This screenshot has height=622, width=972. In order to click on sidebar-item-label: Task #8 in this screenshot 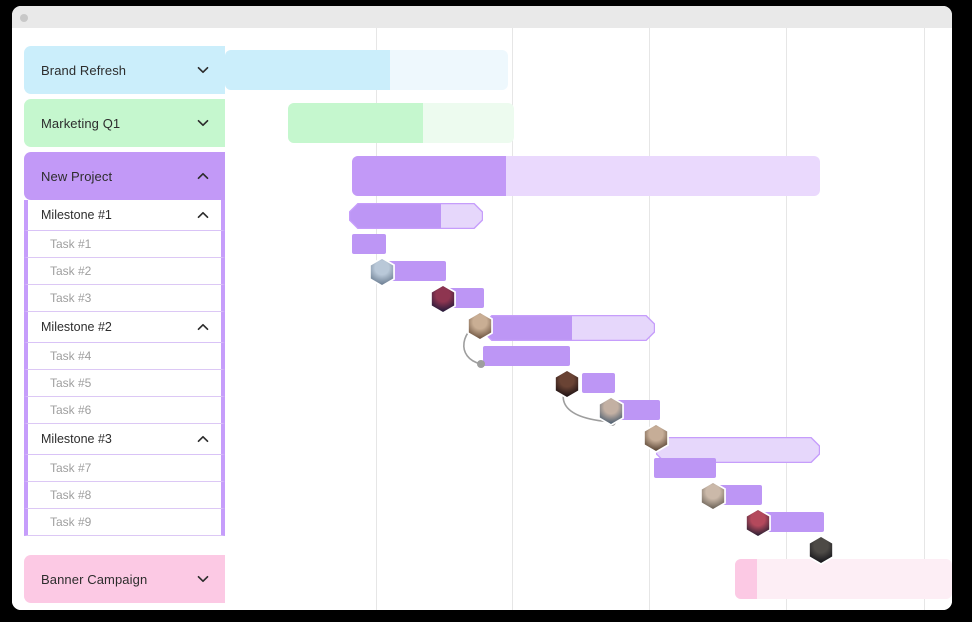, I will do `click(71, 495)`.